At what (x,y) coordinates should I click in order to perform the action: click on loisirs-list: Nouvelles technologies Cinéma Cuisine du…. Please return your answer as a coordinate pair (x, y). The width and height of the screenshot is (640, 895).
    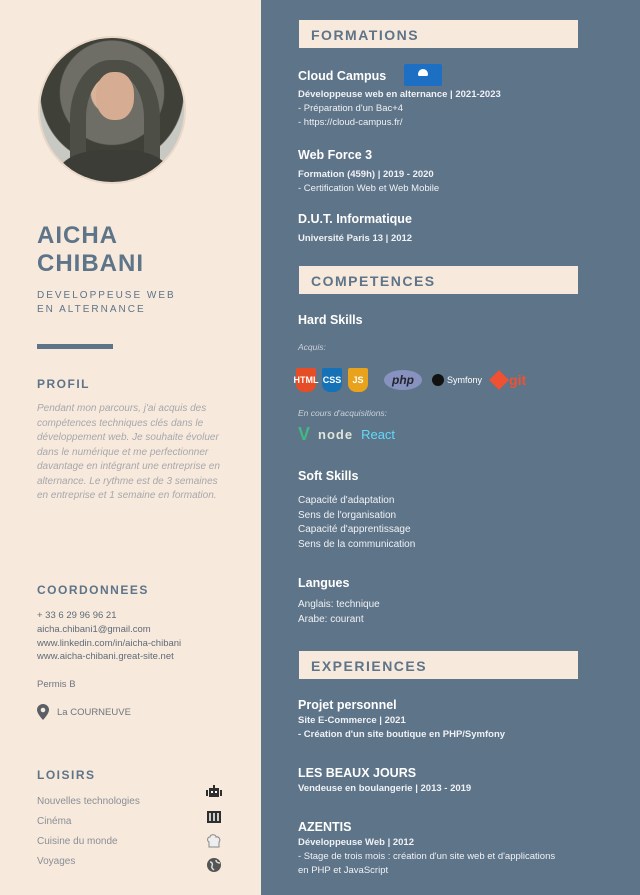
    Looking at the image, I should click on (88, 832).